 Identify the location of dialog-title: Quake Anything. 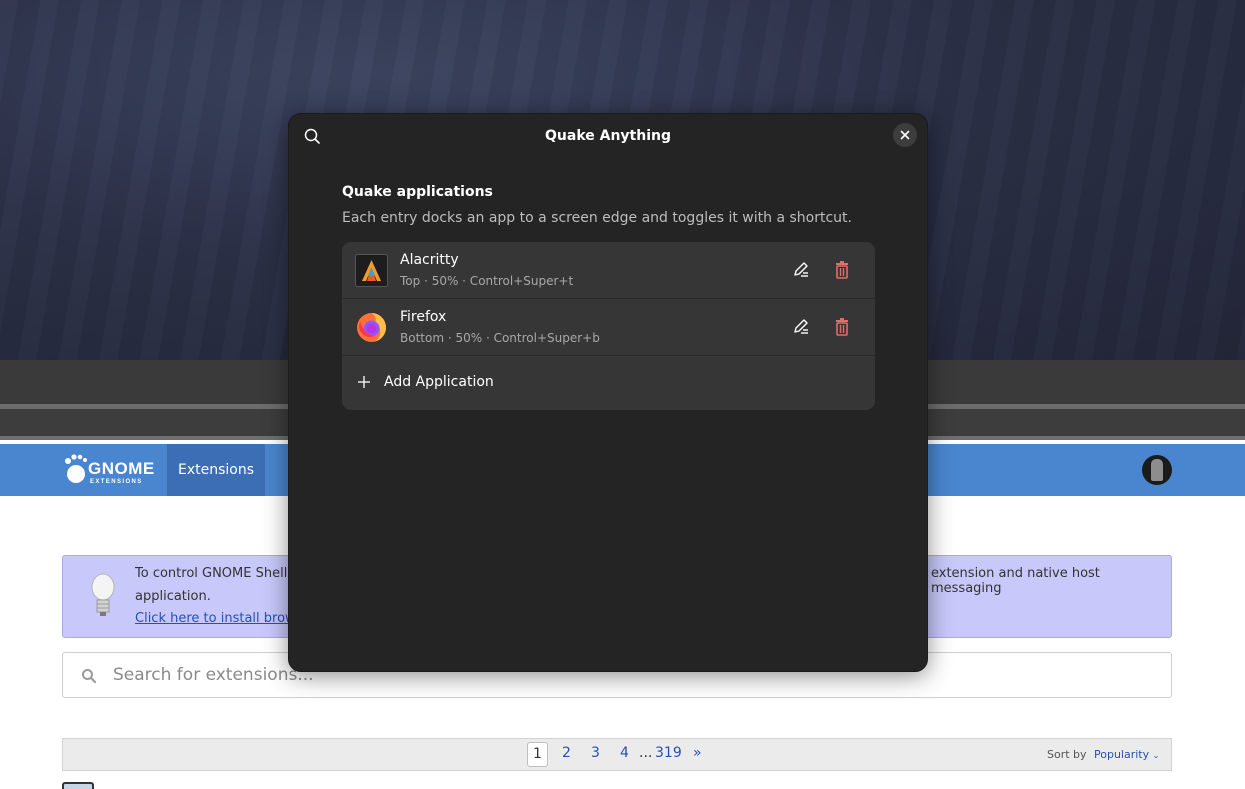
(608, 136).